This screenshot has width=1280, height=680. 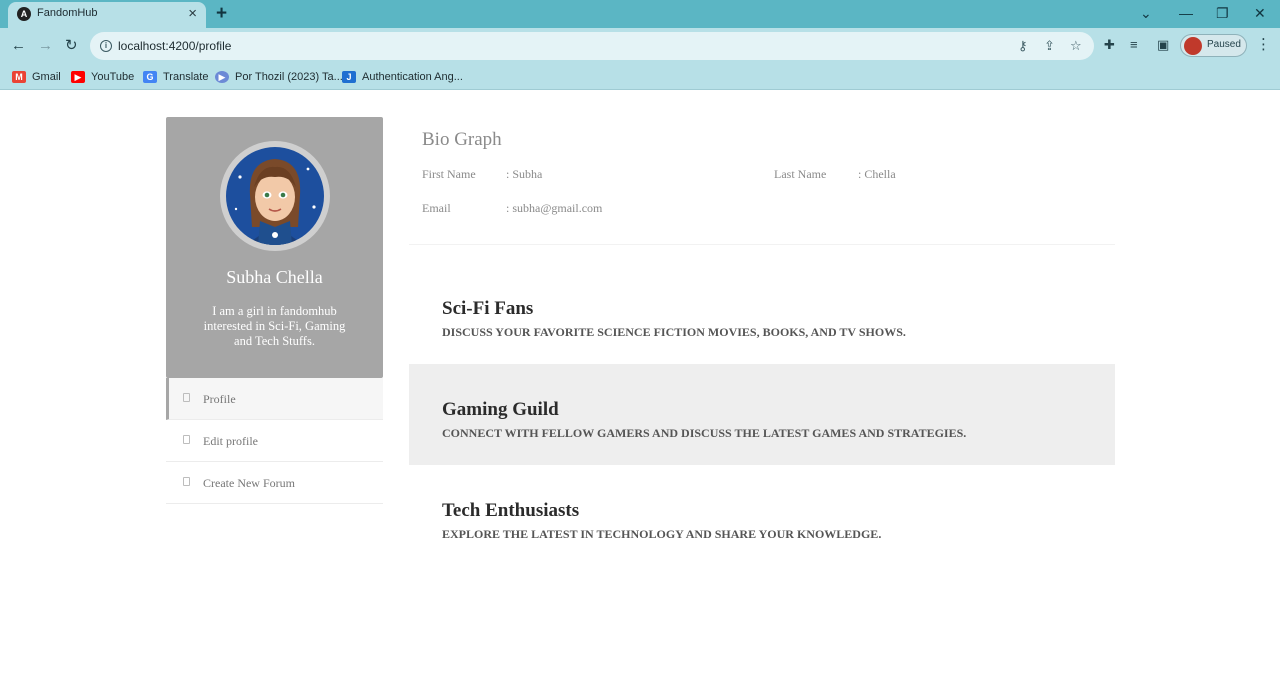 What do you see at coordinates (274, 483) in the screenshot?
I see `menu-item-create-forum: Create New Forum` at bounding box center [274, 483].